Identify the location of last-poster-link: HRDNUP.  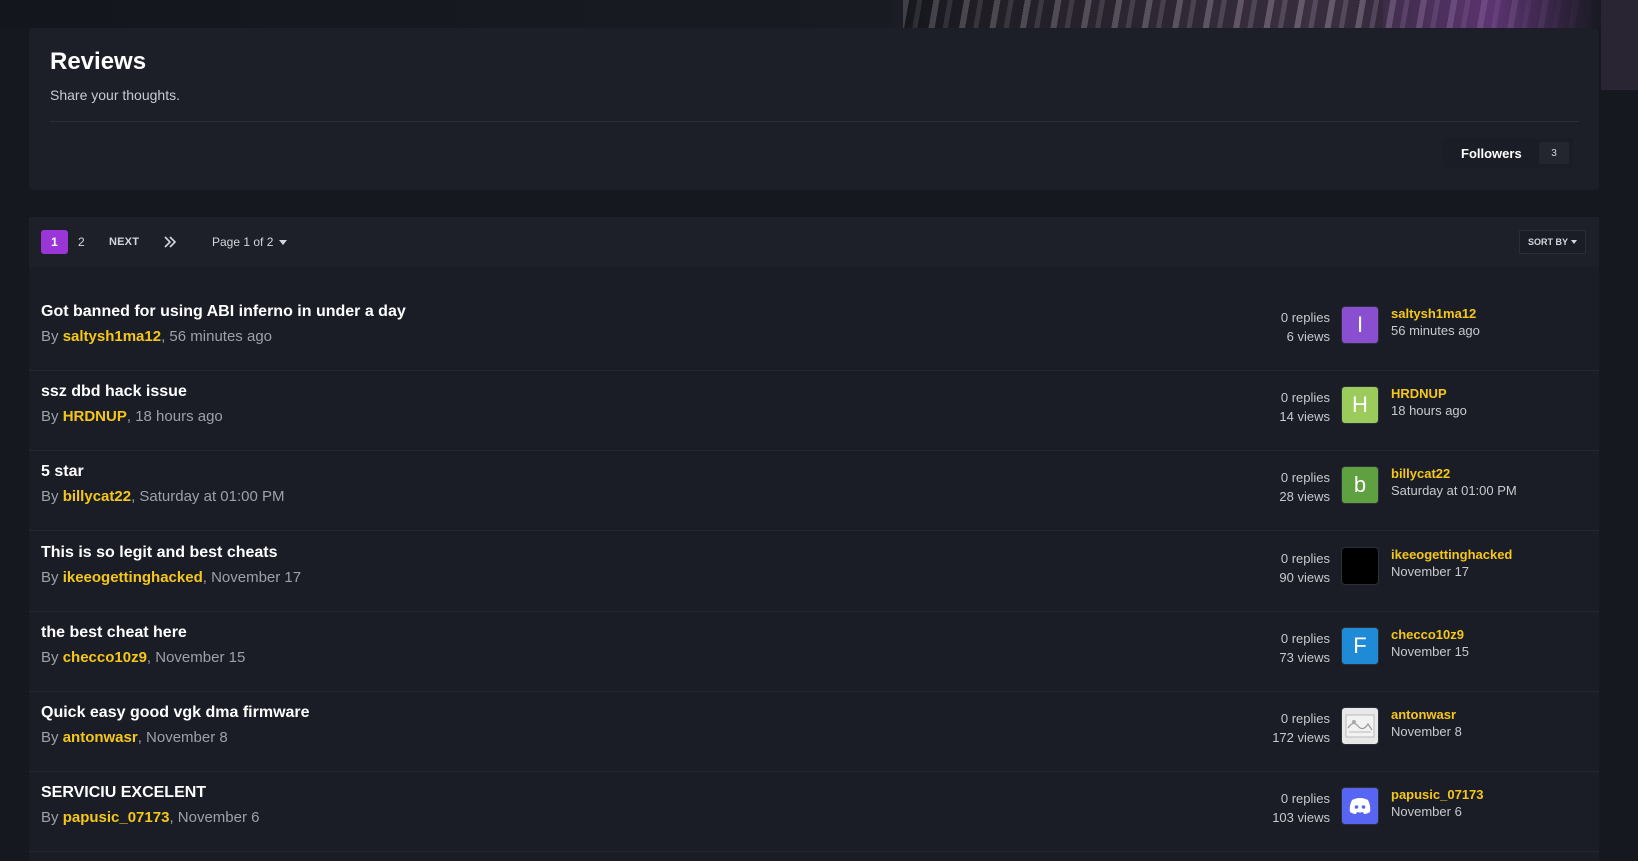
(1419, 393).